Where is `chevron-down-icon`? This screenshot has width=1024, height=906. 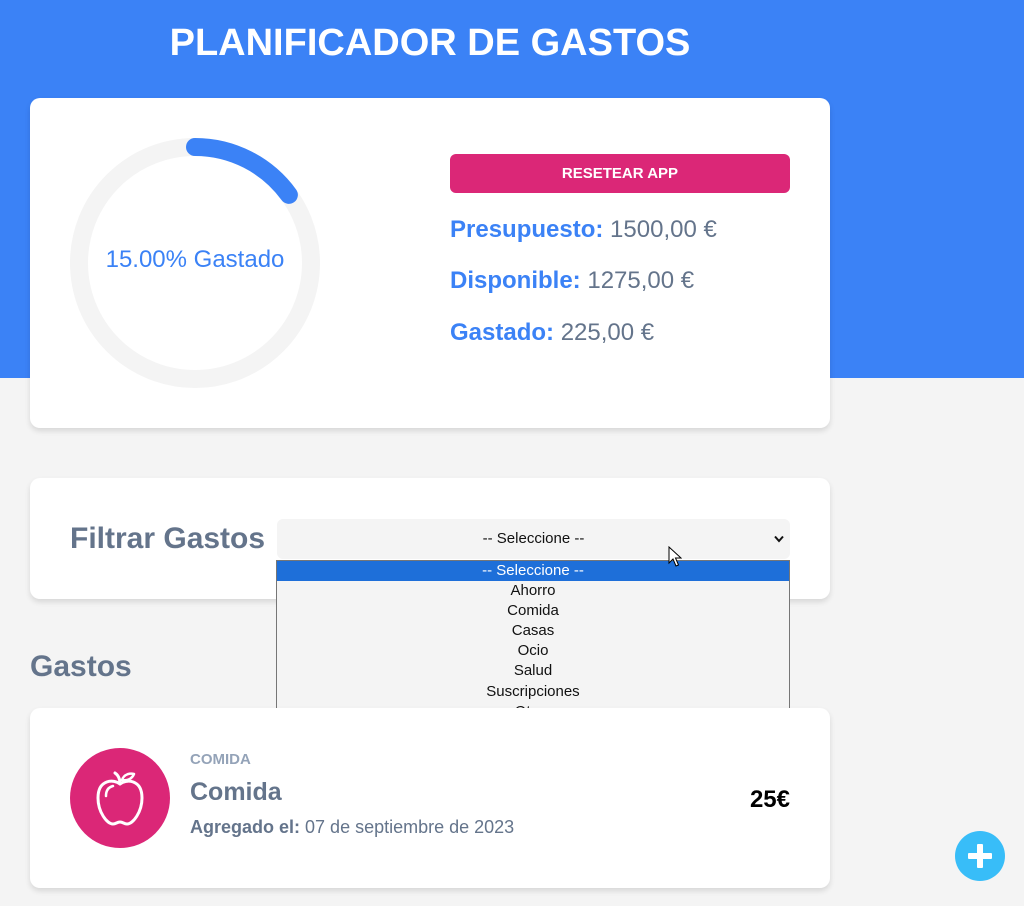 chevron-down-icon is located at coordinates (779, 539).